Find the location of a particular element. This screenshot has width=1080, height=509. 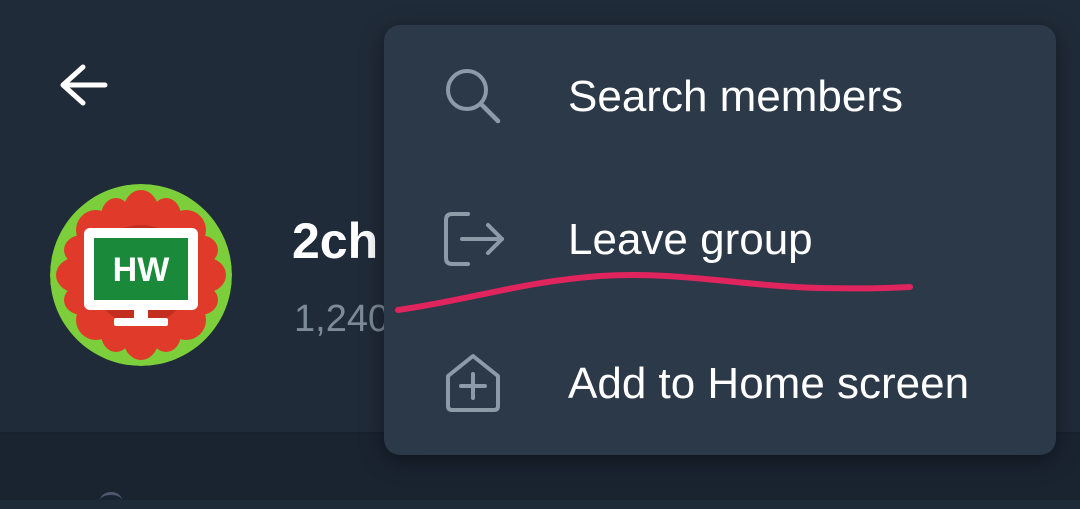

menu-item-label: Leave group is located at coordinates (690, 239).